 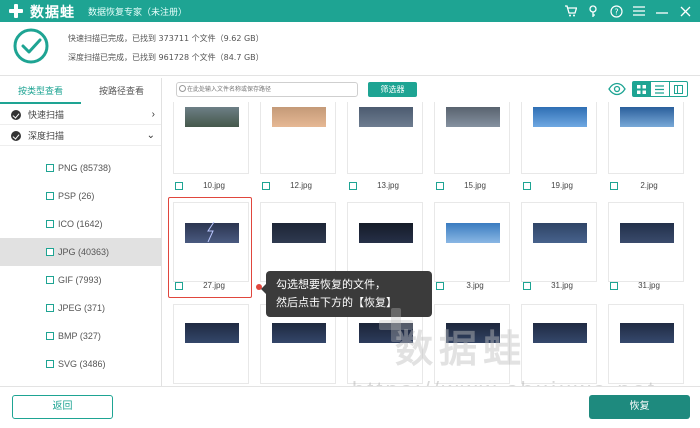 I want to click on file-type-item-bmp: BMP (327), so click(x=80, y=336).